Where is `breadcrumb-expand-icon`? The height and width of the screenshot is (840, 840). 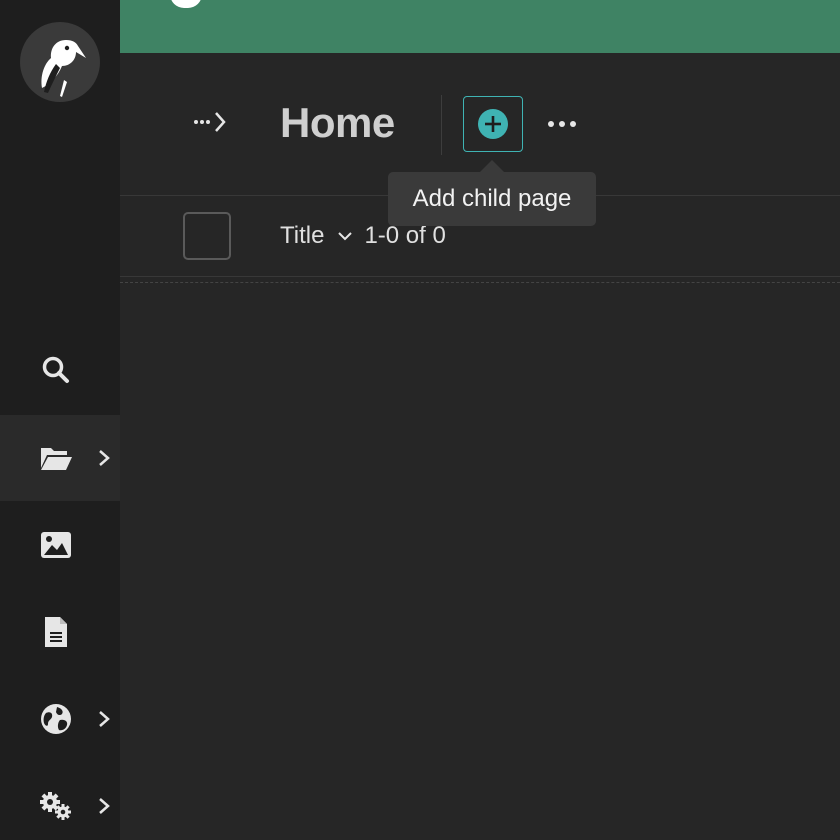 breadcrumb-expand-icon is located at coordinates (210, 122).